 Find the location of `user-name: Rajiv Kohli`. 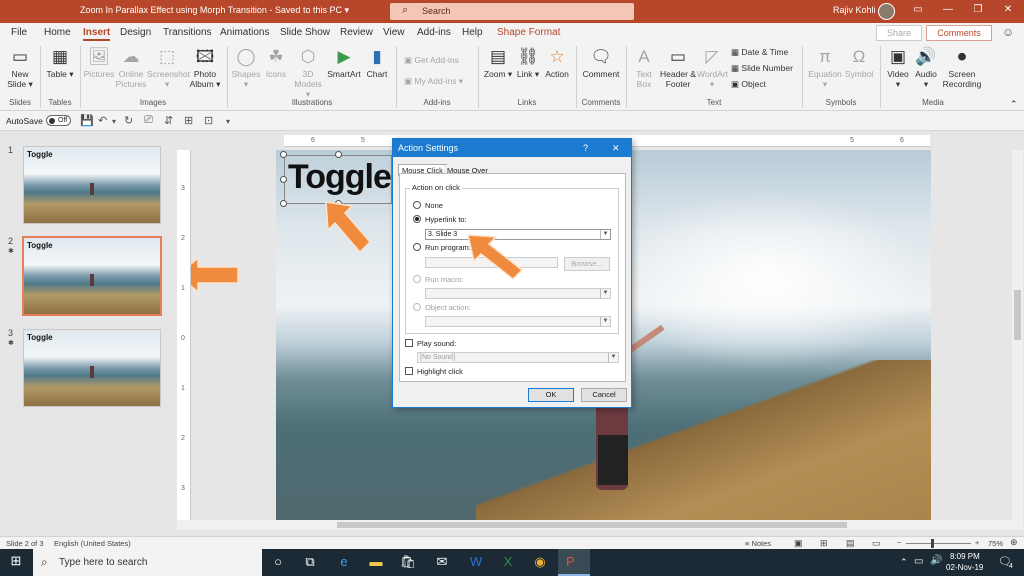

user-name: Rajiv Kohli is located at coordinates (854, 10).